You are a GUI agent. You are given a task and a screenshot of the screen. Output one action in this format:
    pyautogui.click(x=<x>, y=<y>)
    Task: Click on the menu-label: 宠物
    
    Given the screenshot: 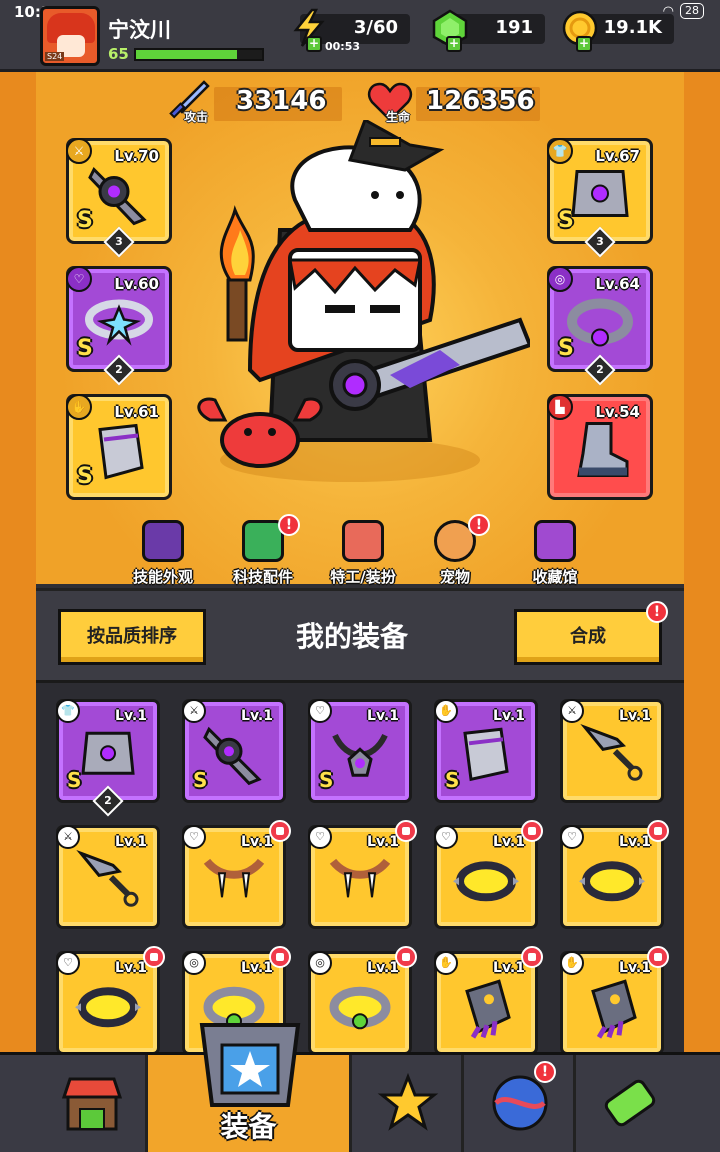 What is the action you would take?
    pyautogui.click(x=454, y=577)
    